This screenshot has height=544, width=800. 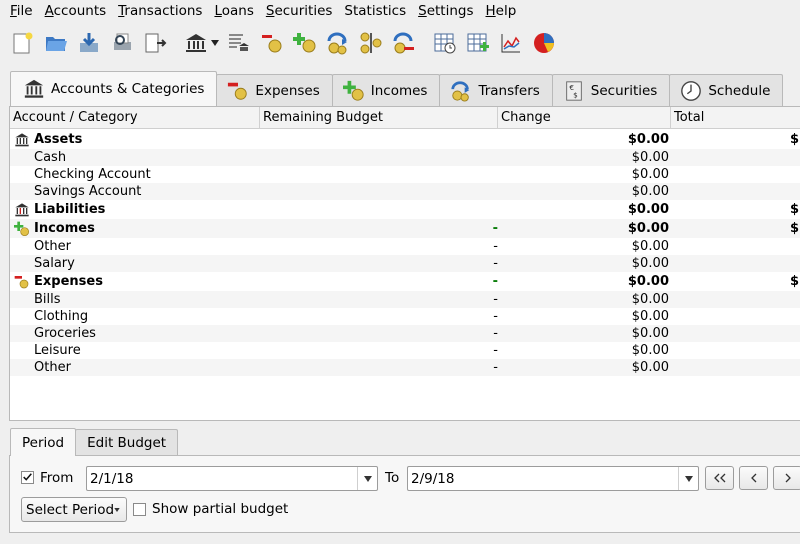 I want to click on tab-transfers: Transfers, so click(x=496, y=90).